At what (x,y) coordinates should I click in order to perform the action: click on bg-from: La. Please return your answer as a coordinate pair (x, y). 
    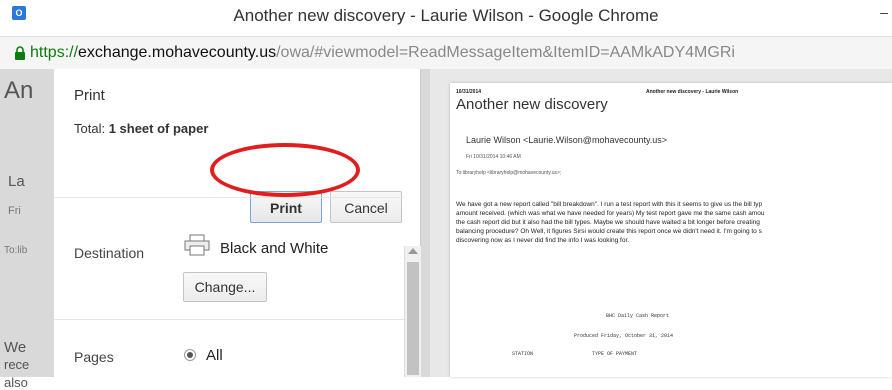
    Looking at the image, I should click on (16, 181).